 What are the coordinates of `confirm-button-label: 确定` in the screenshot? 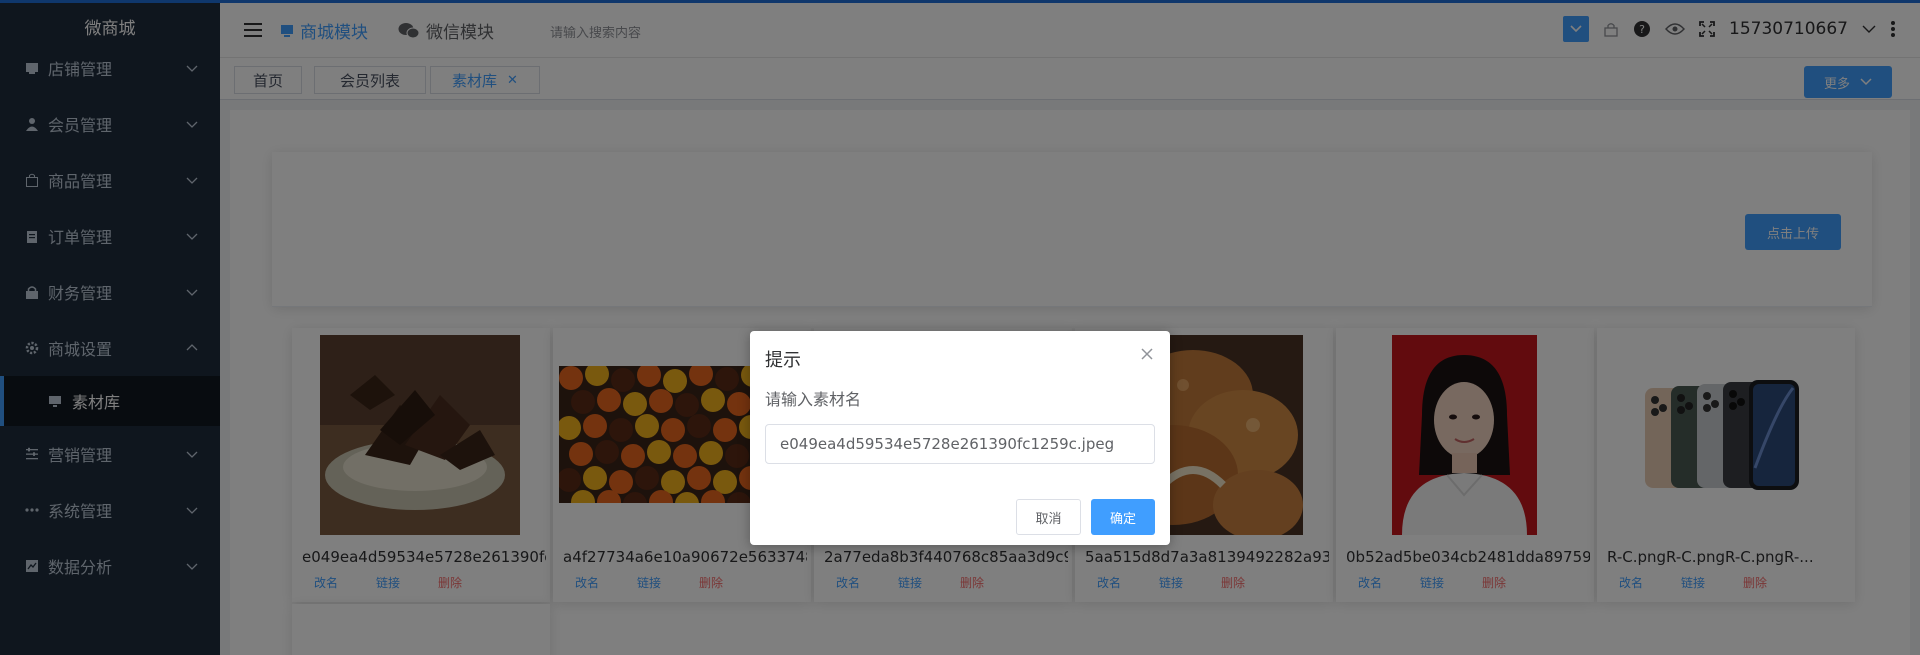 It's located at (1122, 519).